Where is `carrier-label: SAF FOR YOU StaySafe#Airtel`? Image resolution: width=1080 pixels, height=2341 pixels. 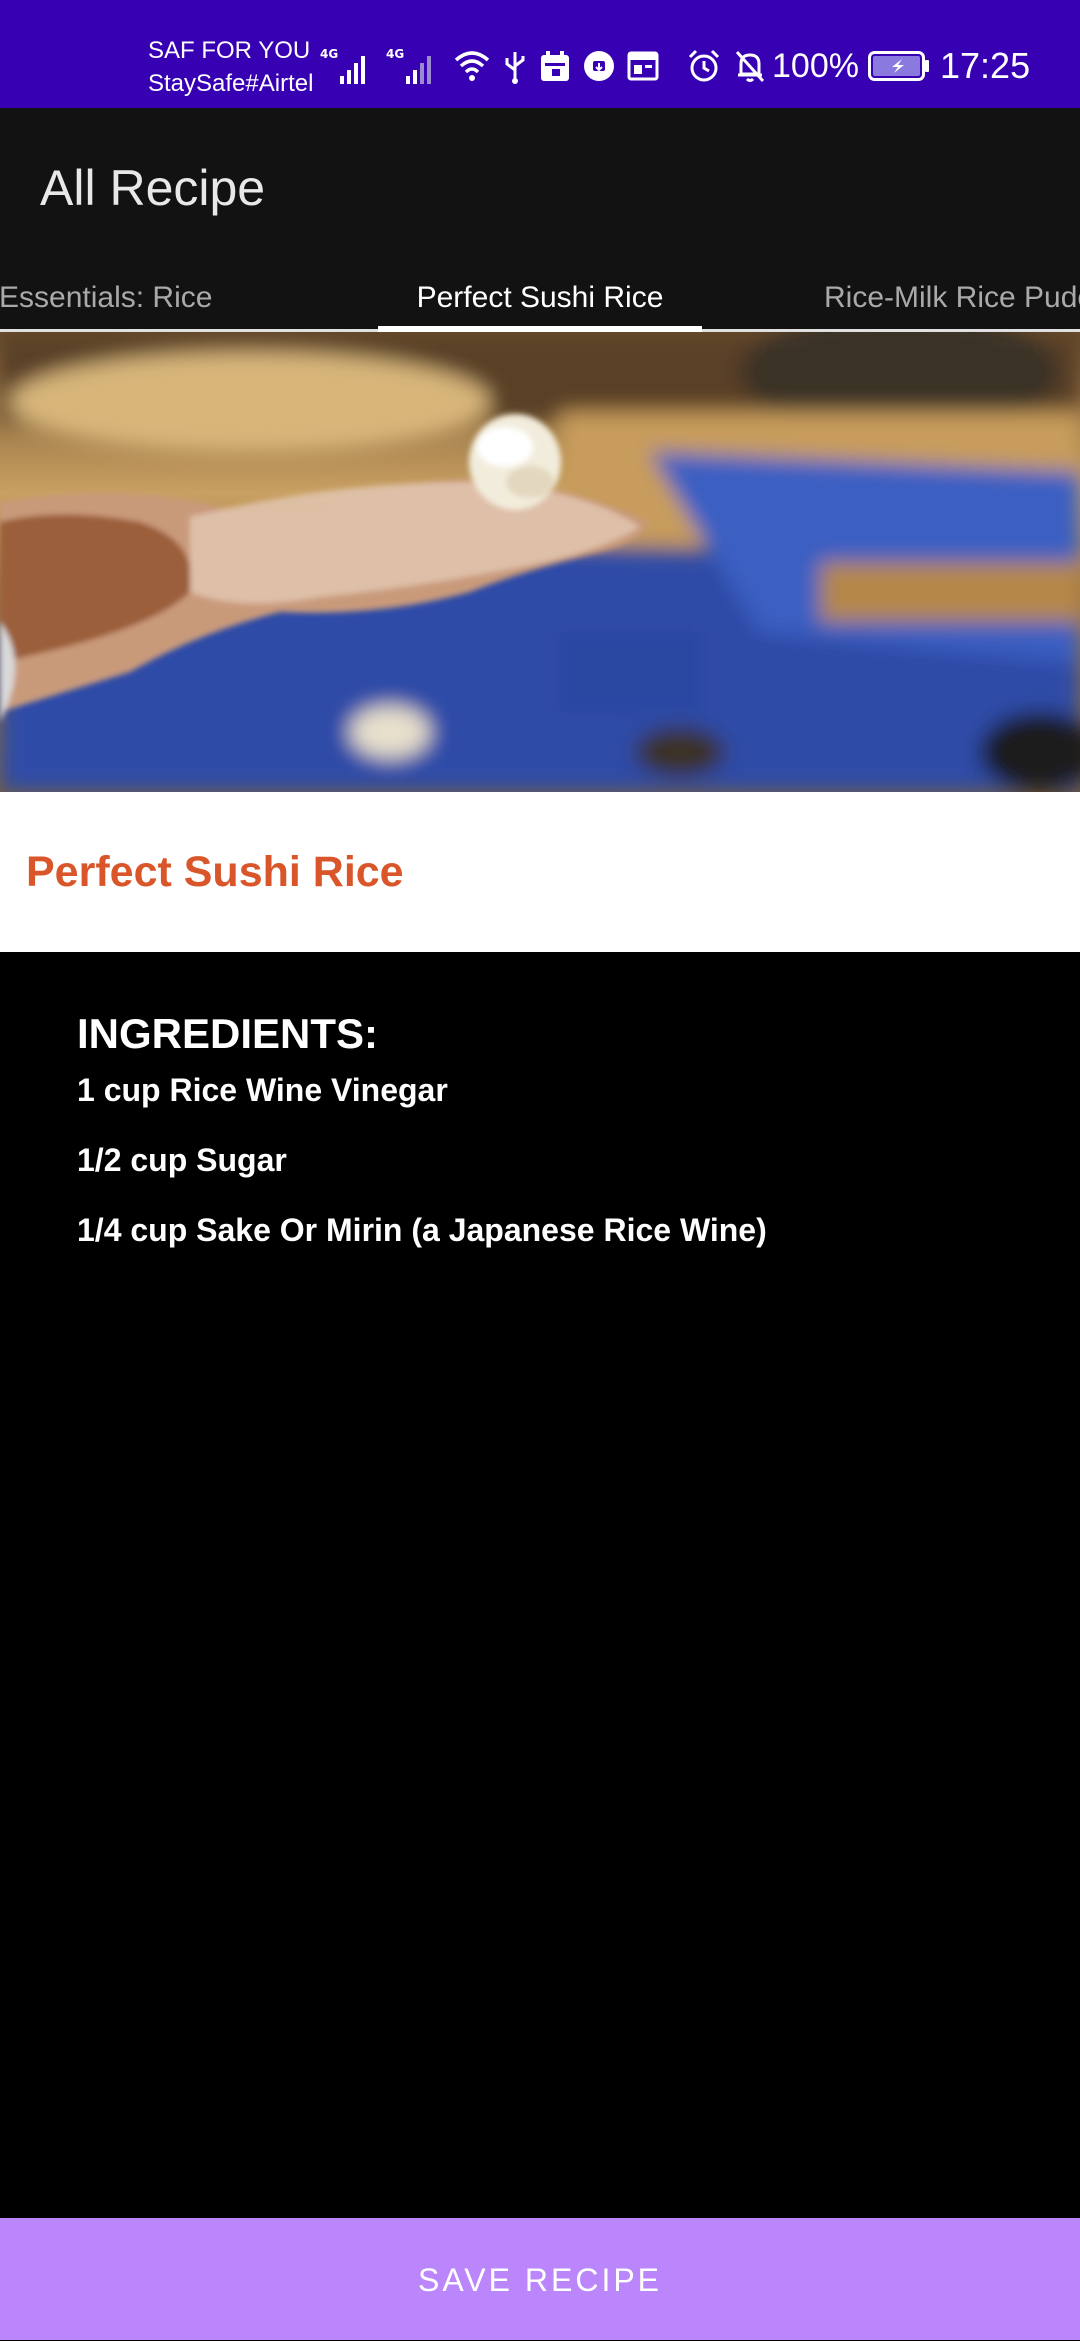 carrier-label: SAF FOR YOU StaySafe#Airtel is located at coordinates (230, 67).